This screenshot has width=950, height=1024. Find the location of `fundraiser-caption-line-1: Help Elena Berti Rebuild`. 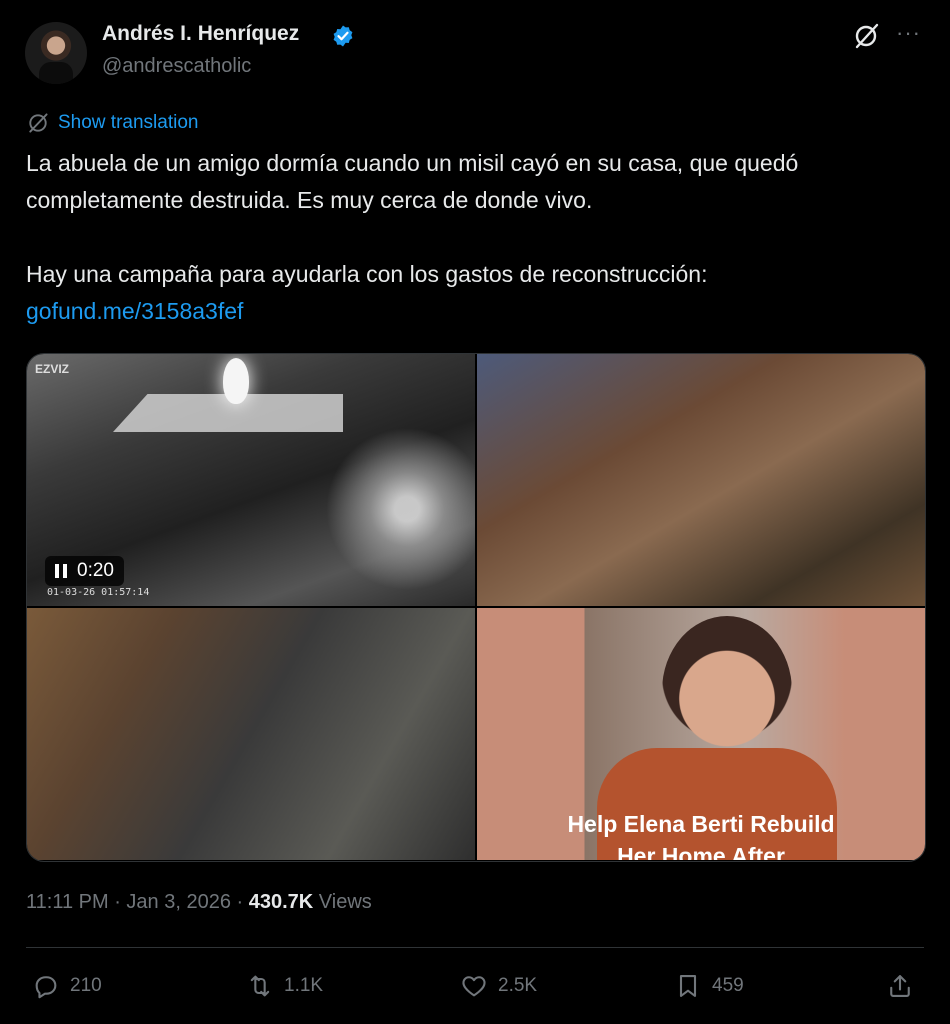

fundraiser-caption-line-1: Help Elena Berti Rebuild is located at coordinates (701, 824).